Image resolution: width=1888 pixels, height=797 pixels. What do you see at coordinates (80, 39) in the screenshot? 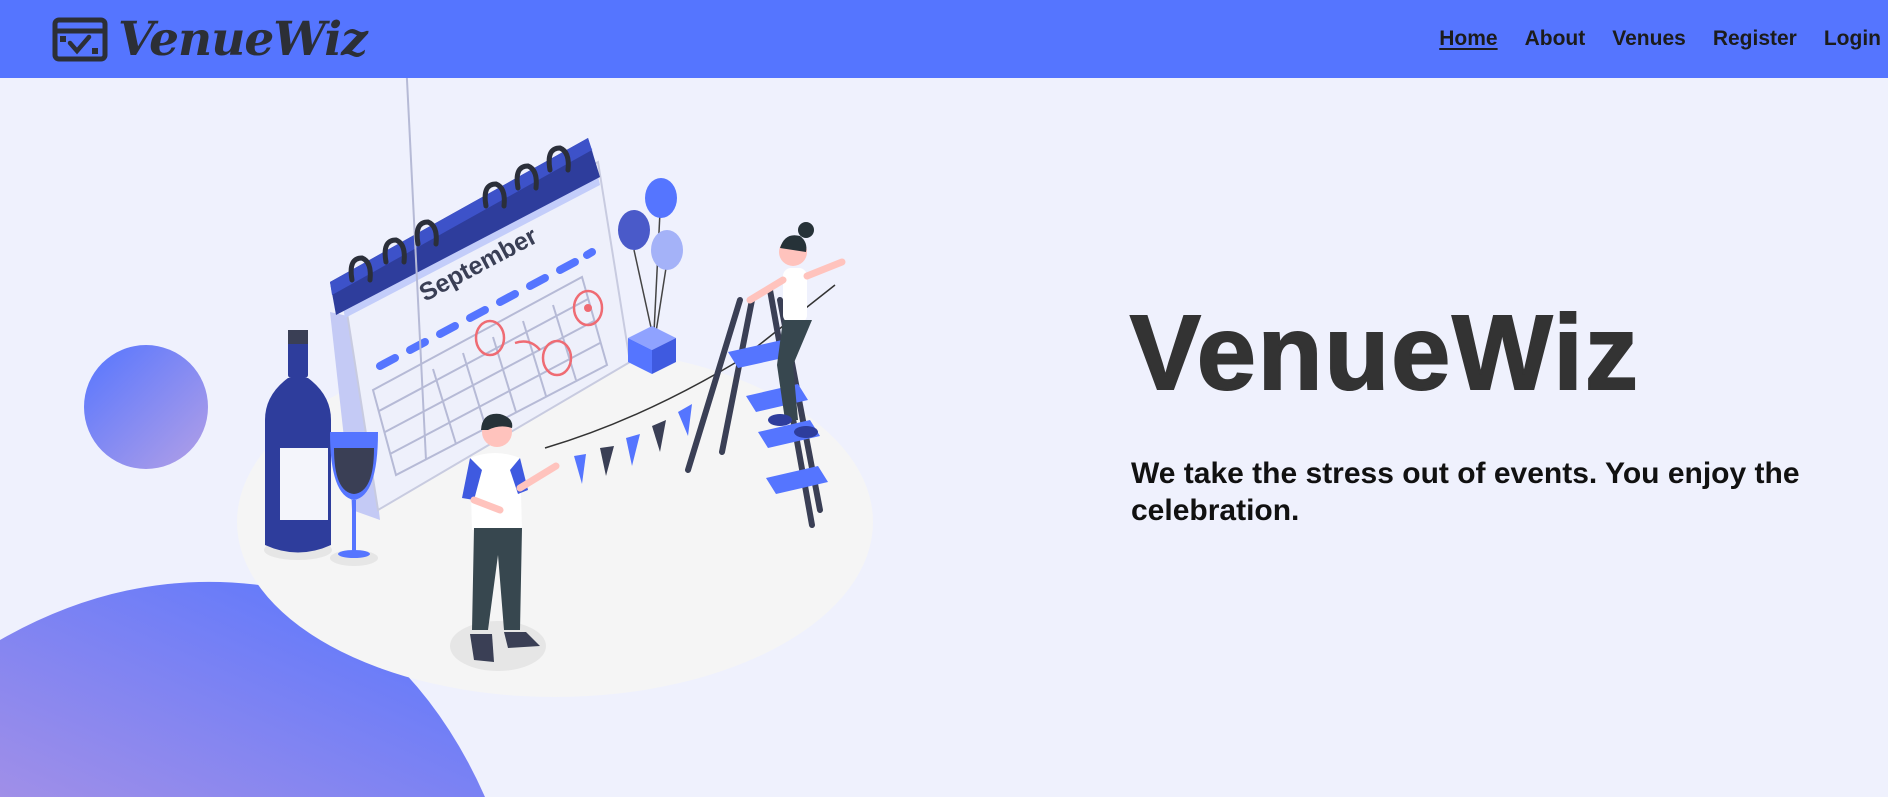
I see `calendar-check-icon` at bounding box center [80, 39].